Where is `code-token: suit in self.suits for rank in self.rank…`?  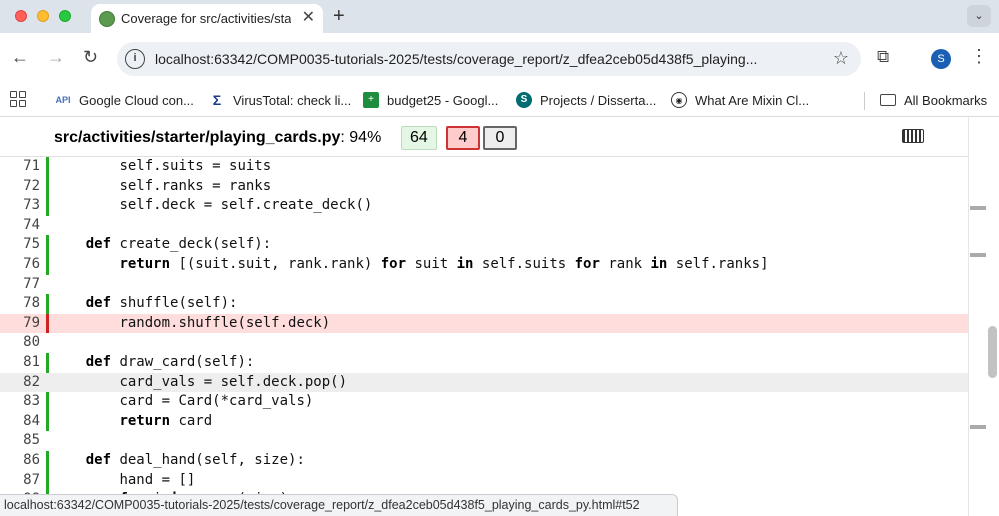 code-token: suit in self.suits for rank in self.rank… is located at coordinates (587, 263).